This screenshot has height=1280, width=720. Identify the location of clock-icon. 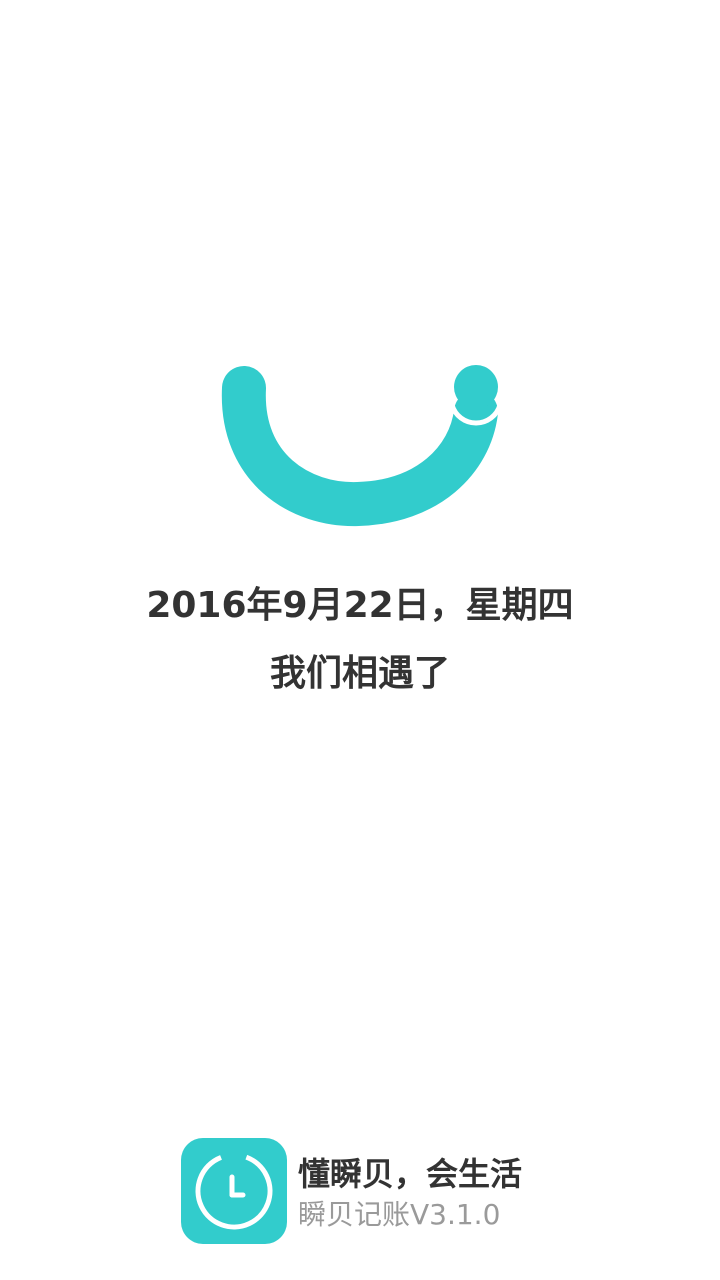
(234, 1191).